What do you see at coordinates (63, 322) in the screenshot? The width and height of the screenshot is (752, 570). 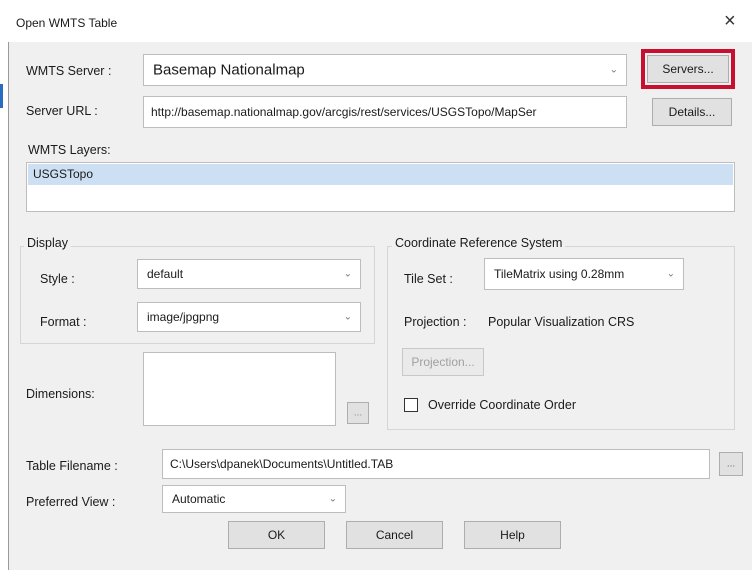 I see `format-label: Format :` at bounding box center [63, 322].